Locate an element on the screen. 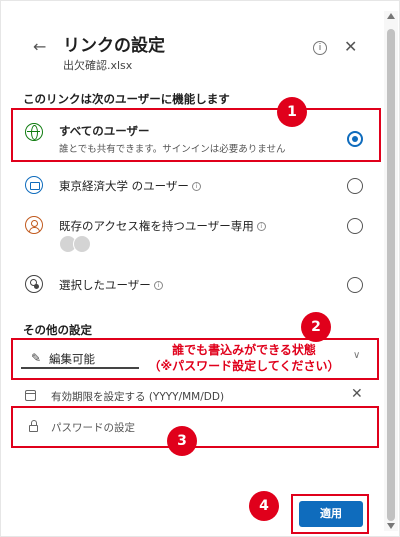  select-person-icon is located at coordinates (34, 284).